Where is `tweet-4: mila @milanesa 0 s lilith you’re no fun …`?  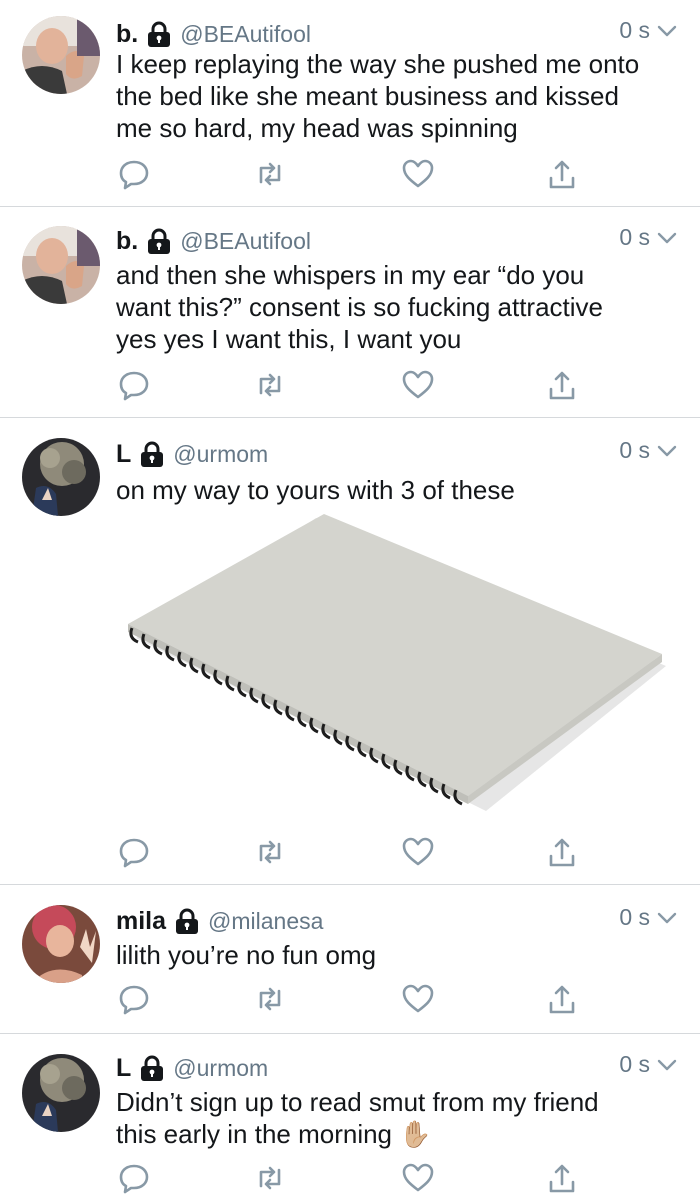
tweet-4: mila @milanesa 0 s lilith you’re no fun … is located at coordinates (350, 959).